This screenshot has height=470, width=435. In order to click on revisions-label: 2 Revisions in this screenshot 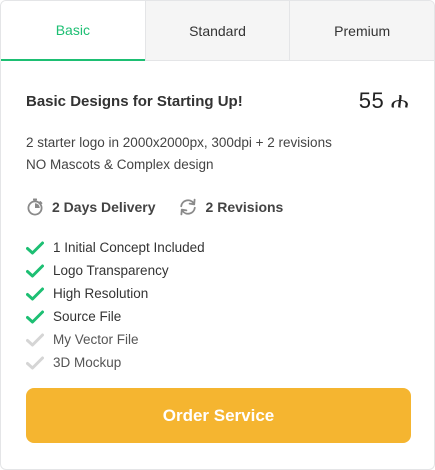, I will do `click(244, 207)`.